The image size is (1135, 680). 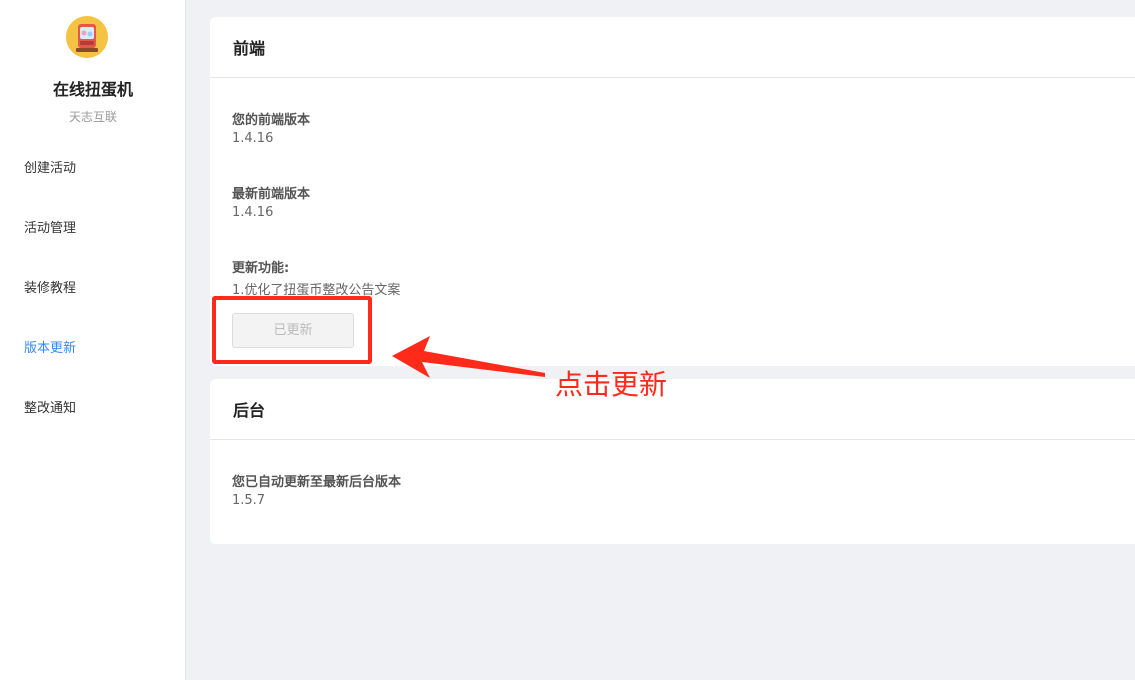 What do you see at coordinates (672, 409) in the screenshot?
I see `backend-card-title: 后台` at bounding box center [672, 409].